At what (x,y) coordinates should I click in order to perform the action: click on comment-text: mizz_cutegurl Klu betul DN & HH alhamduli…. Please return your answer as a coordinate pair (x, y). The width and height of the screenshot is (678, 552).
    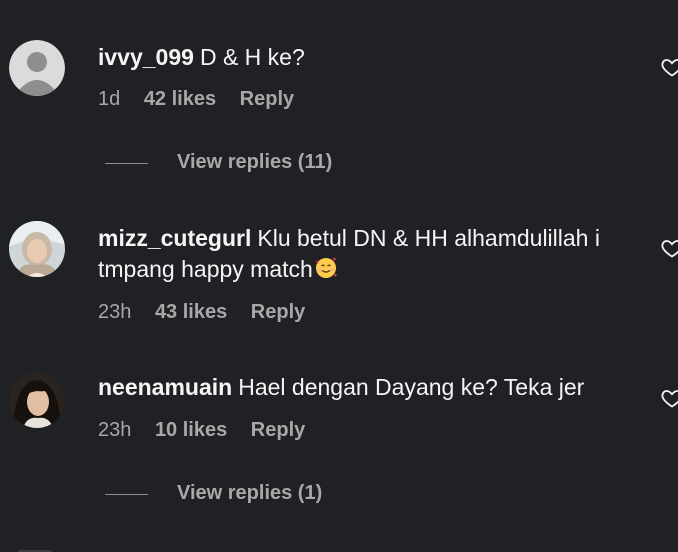
    Looking at the image, I should click on (368, 254).